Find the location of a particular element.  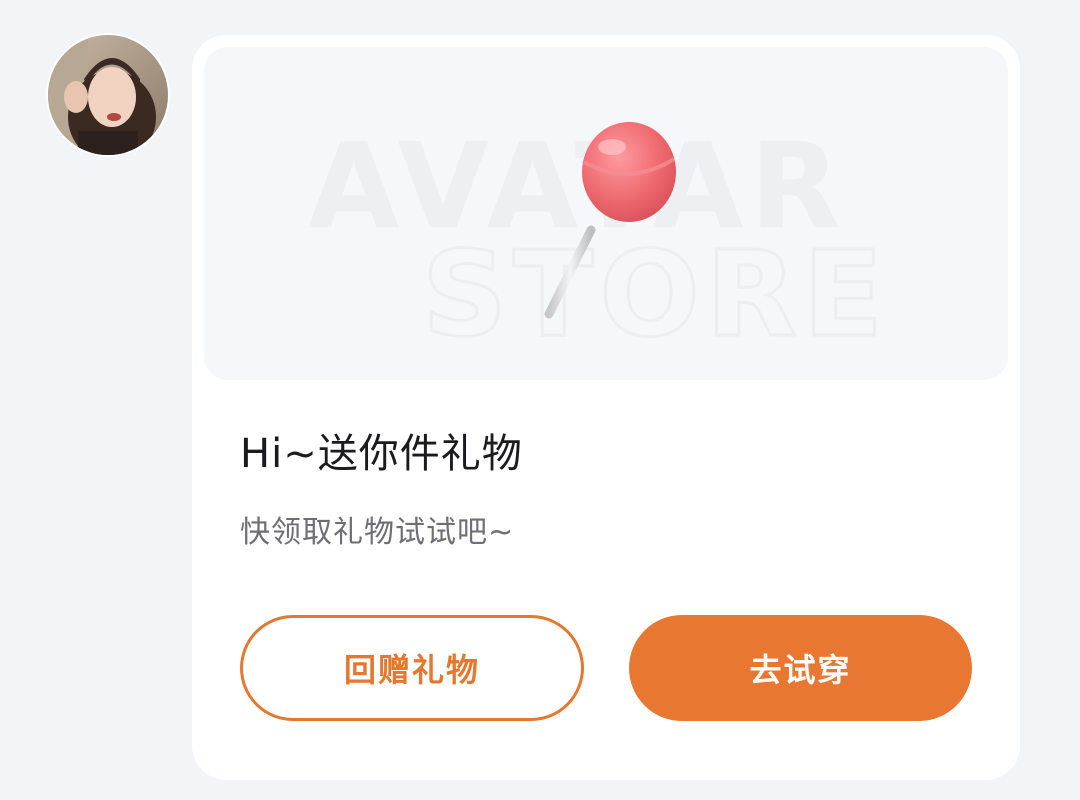

gift-title: Hi~送你件礼物 is located at coordinates (381, 454).